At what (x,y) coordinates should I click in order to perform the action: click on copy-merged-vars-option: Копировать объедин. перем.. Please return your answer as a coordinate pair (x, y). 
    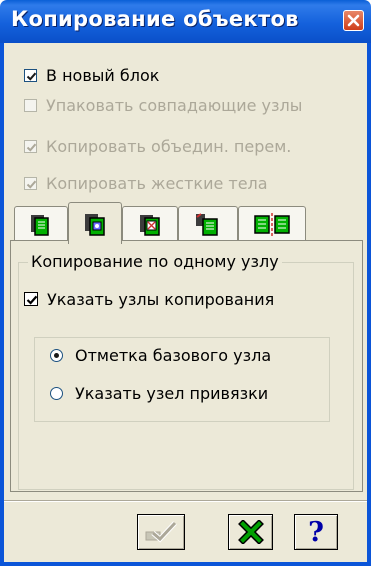
    Looking at the image, I should click on (157, 146).